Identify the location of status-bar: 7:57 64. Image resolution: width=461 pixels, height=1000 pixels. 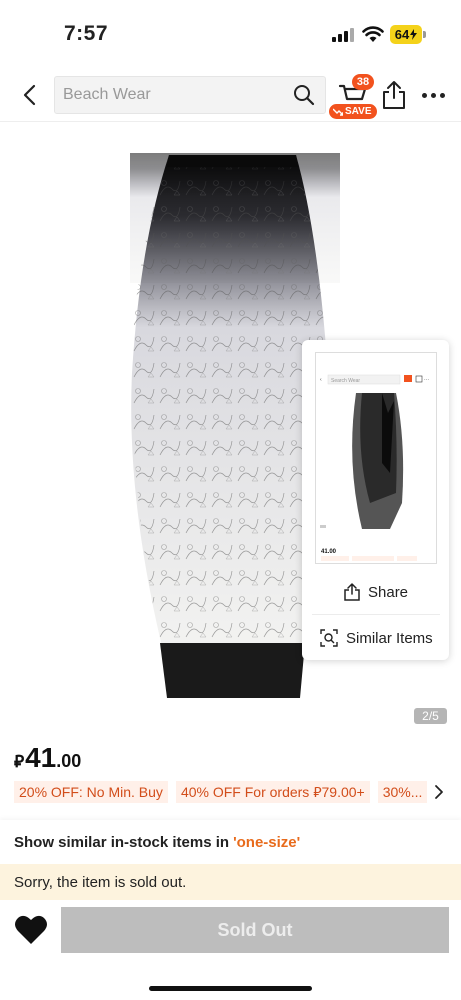
(230, 33).